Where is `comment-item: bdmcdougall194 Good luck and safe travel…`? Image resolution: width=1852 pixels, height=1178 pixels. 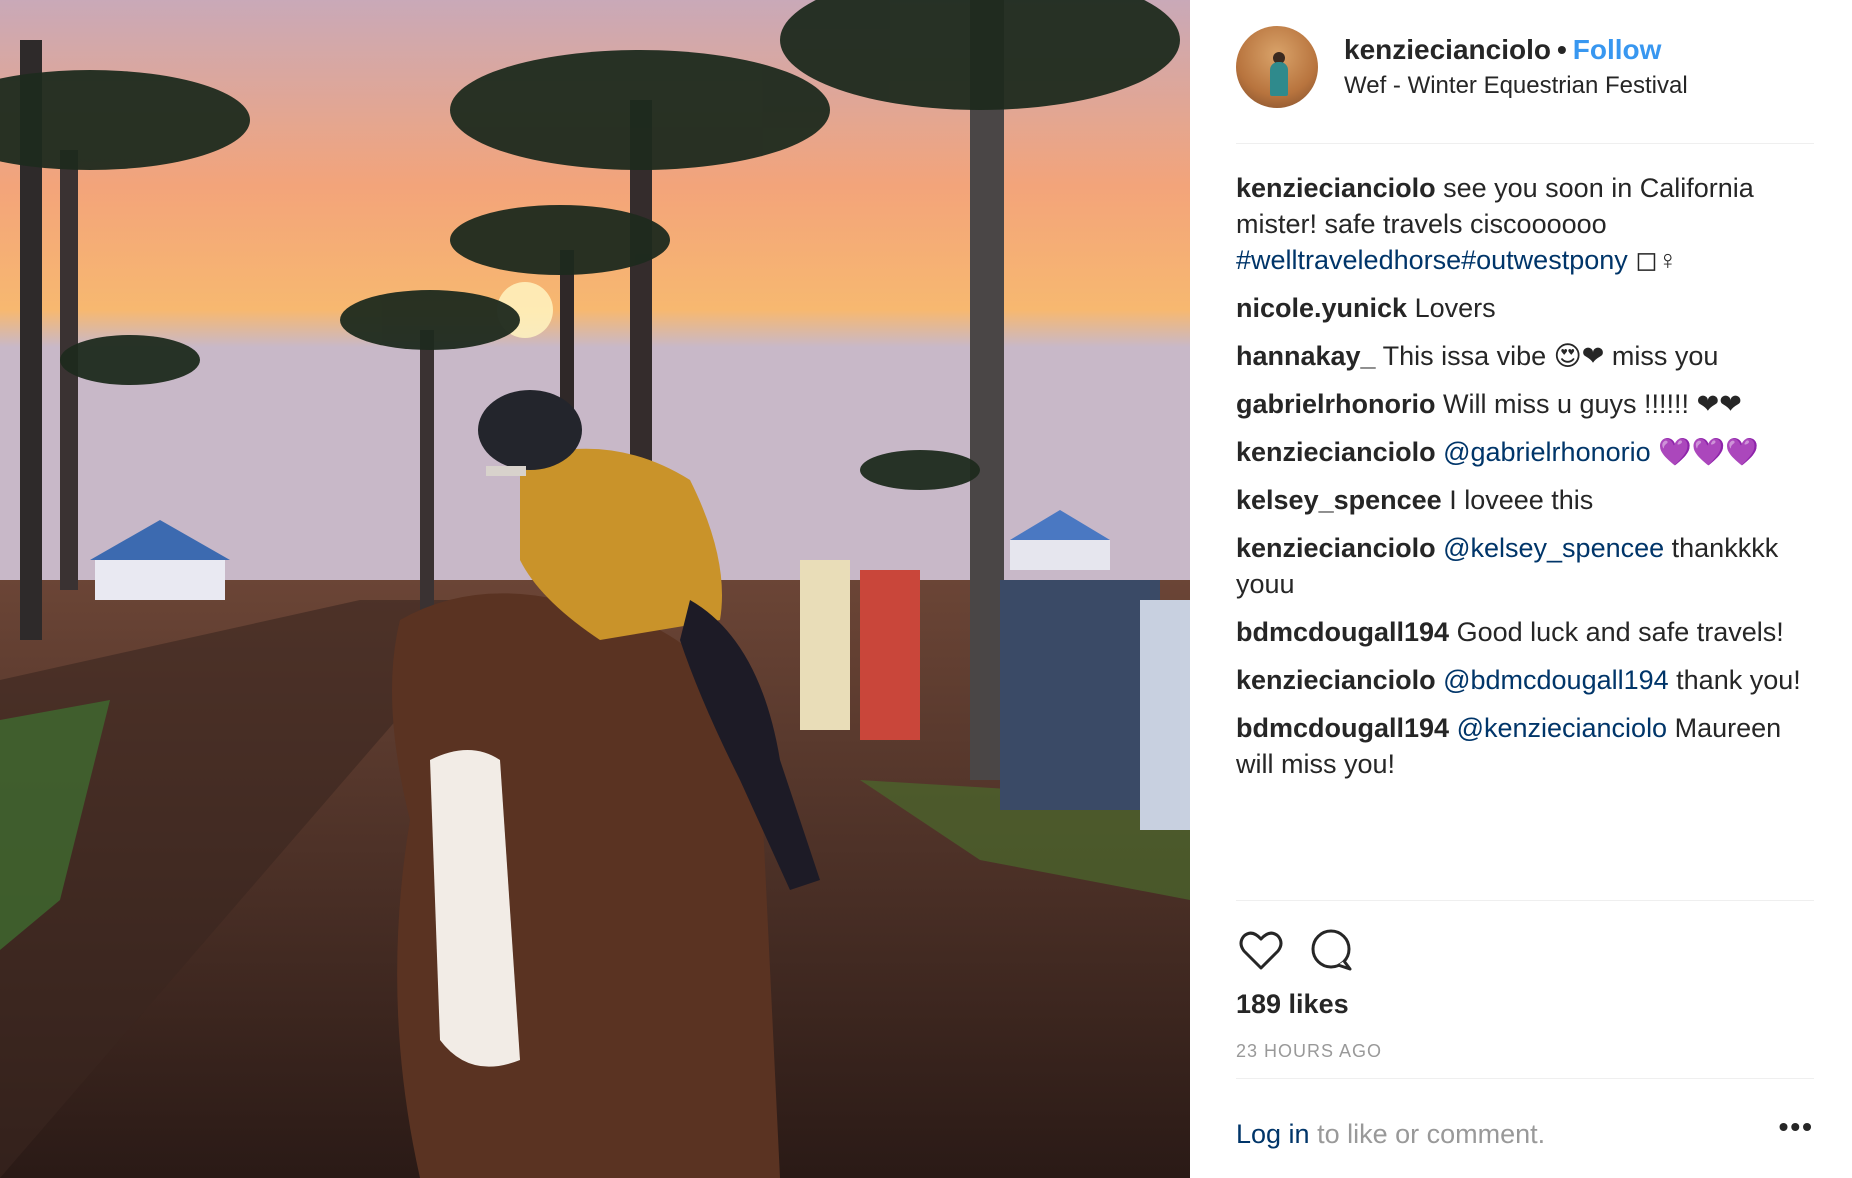
comment-item: bdmcdougall194 Good luck and safe travel… is located at coordinates (1526, 632).